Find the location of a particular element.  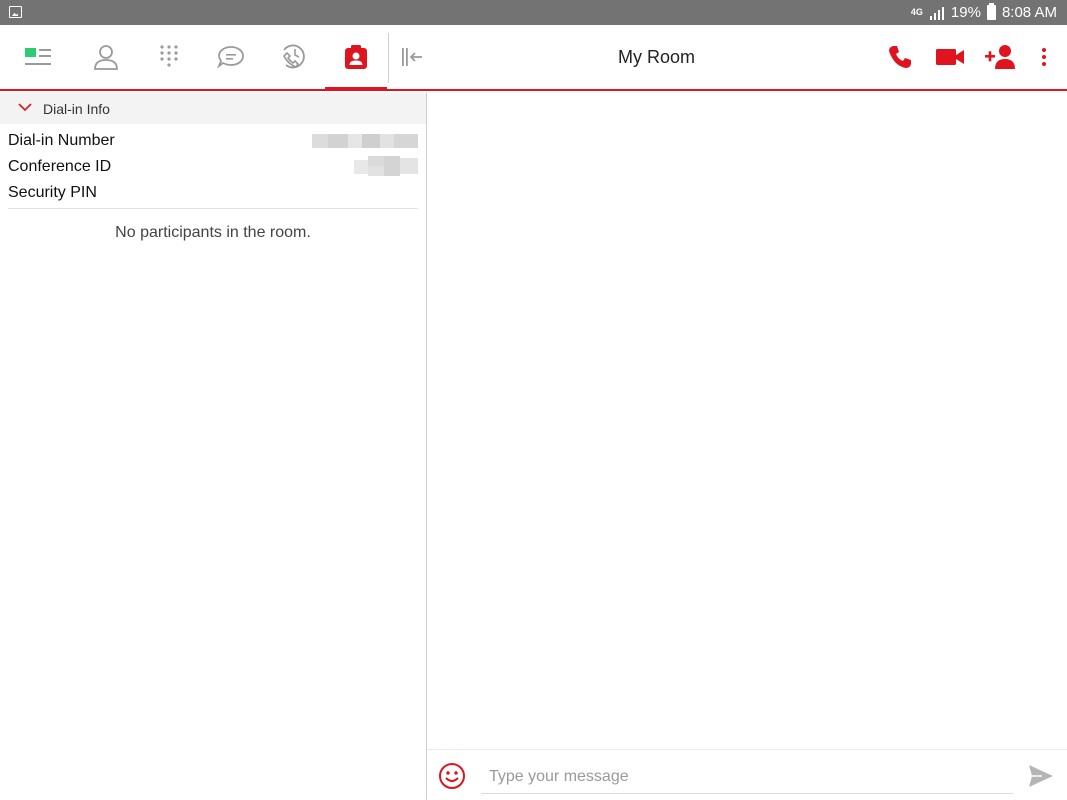

tab-contacts is located at coordinates (106, 57).